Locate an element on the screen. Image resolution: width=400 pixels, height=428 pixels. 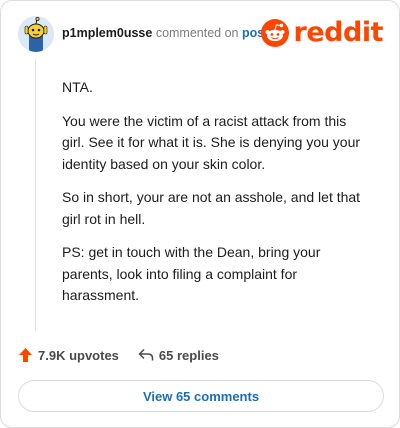
commented-on-text: commented on is located at coordinates (197, 33).